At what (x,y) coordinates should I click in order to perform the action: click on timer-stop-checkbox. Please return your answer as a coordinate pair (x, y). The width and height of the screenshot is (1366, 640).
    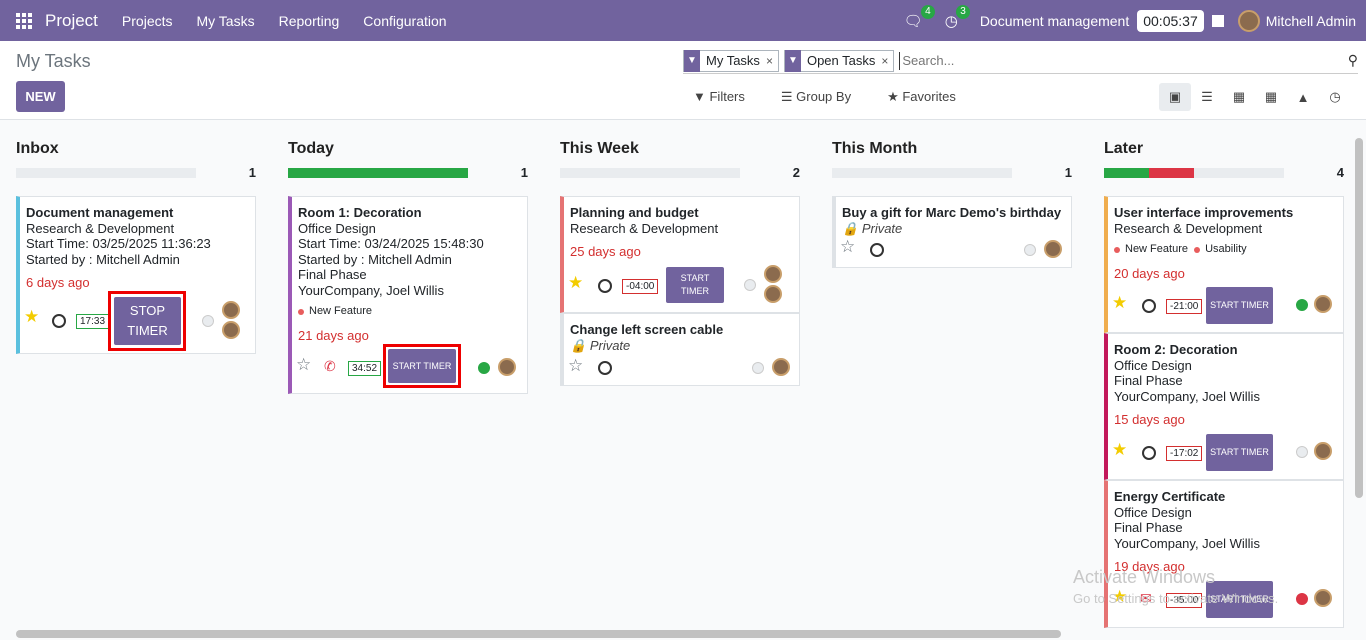
    Looking at the image, I should click on (1217, 20).